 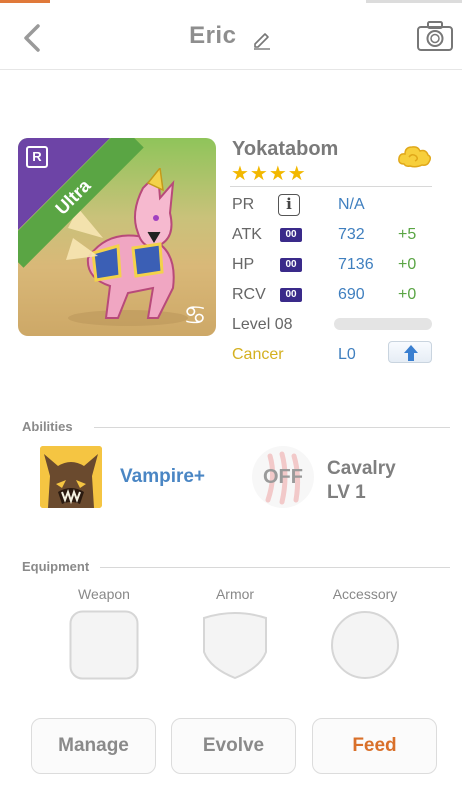 I want to click on rarity-badge: R, so click(x=37, y=157).